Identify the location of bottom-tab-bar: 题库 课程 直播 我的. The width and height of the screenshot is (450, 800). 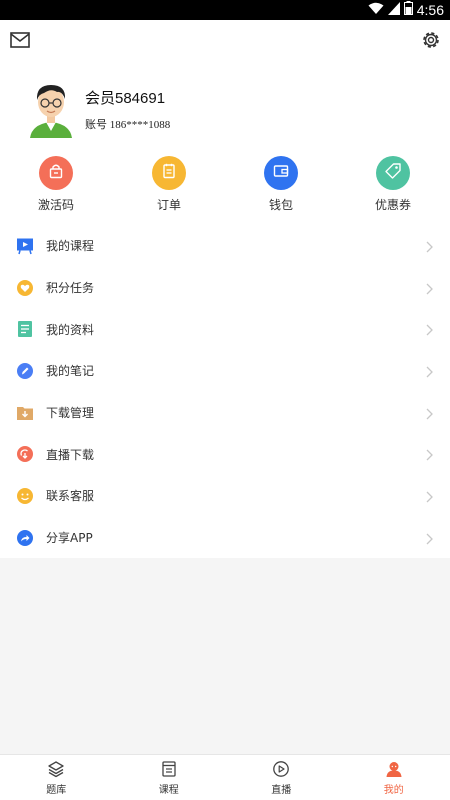
(225, 777).